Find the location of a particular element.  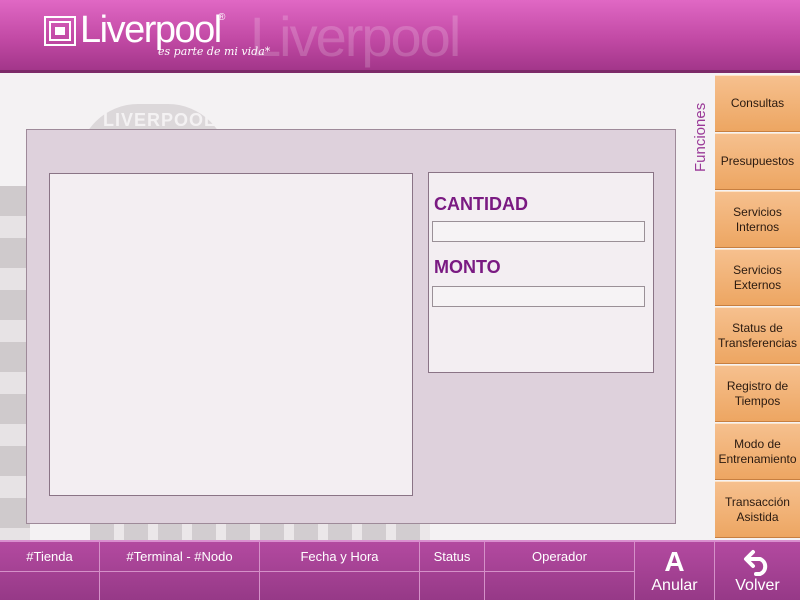

monto-field is located at coordinates (538, 296).